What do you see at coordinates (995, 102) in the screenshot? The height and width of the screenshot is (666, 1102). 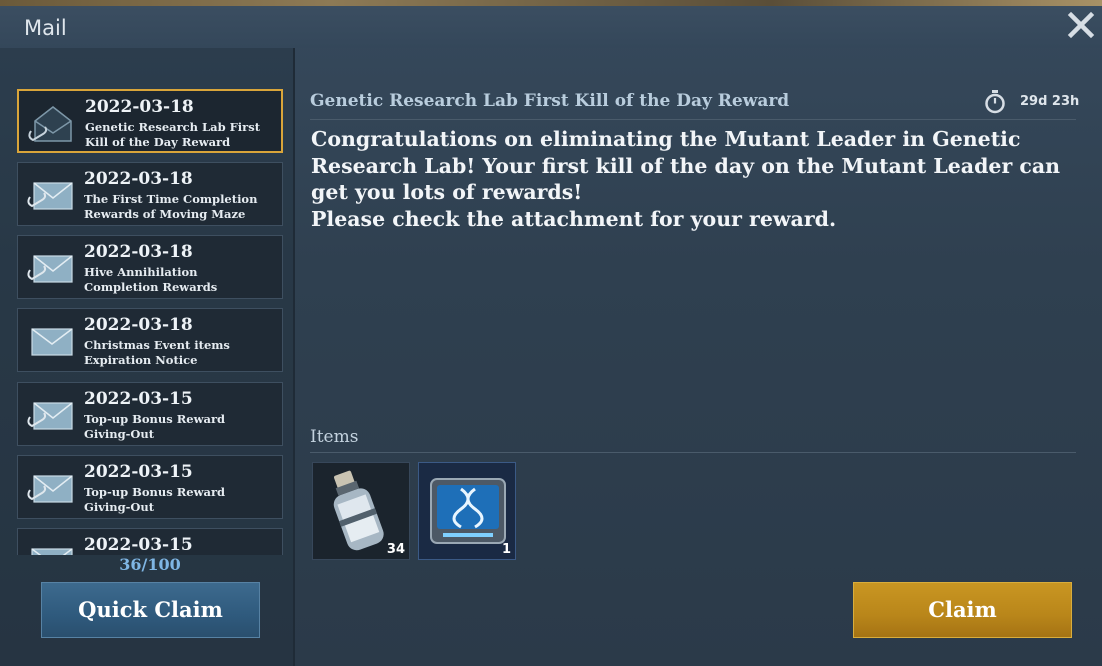 I see `stopwatch-icon` at bounding box center [995, 102].